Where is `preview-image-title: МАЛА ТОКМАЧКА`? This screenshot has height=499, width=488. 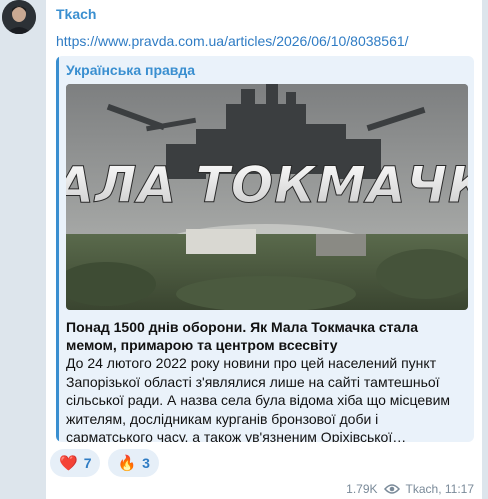 preview-image-title: МАЛА ТОКМАЧКА is located at coordinates (267, 185).